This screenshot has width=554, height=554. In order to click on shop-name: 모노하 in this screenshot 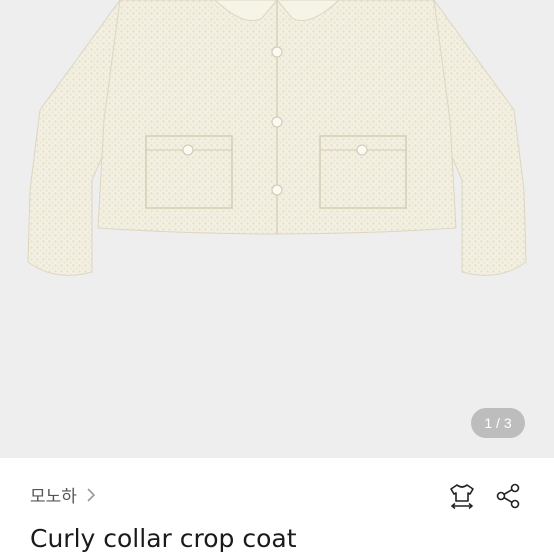, I will do `click(53, 494)`.